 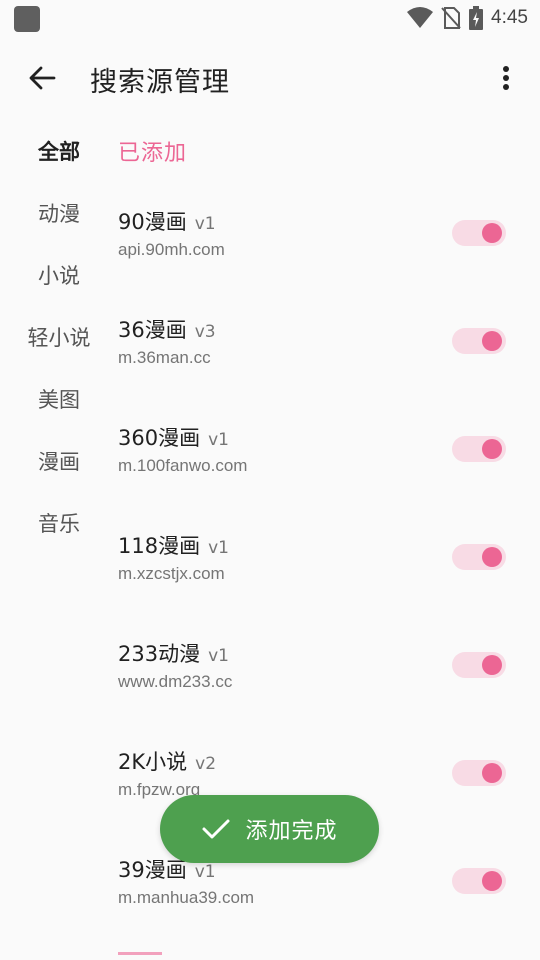 I want to click on source-version: v2, so click(x=206, y=764).